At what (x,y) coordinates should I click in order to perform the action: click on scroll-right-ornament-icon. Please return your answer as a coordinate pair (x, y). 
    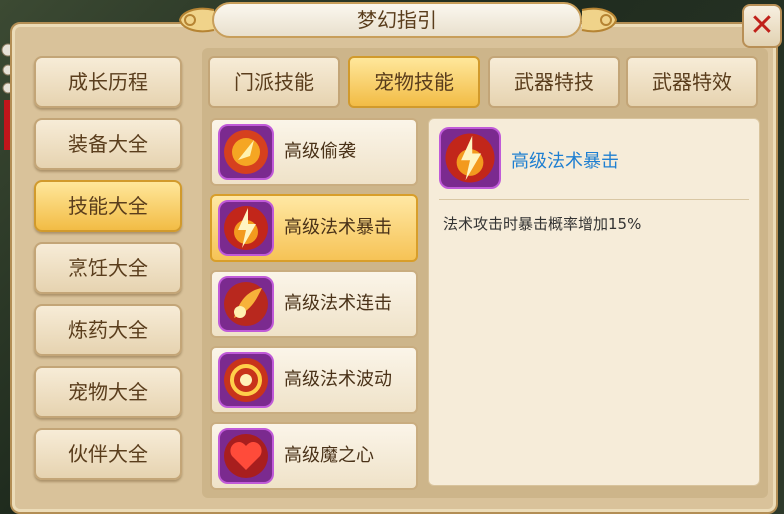
    Looking at the image, I should click on (599, 20).